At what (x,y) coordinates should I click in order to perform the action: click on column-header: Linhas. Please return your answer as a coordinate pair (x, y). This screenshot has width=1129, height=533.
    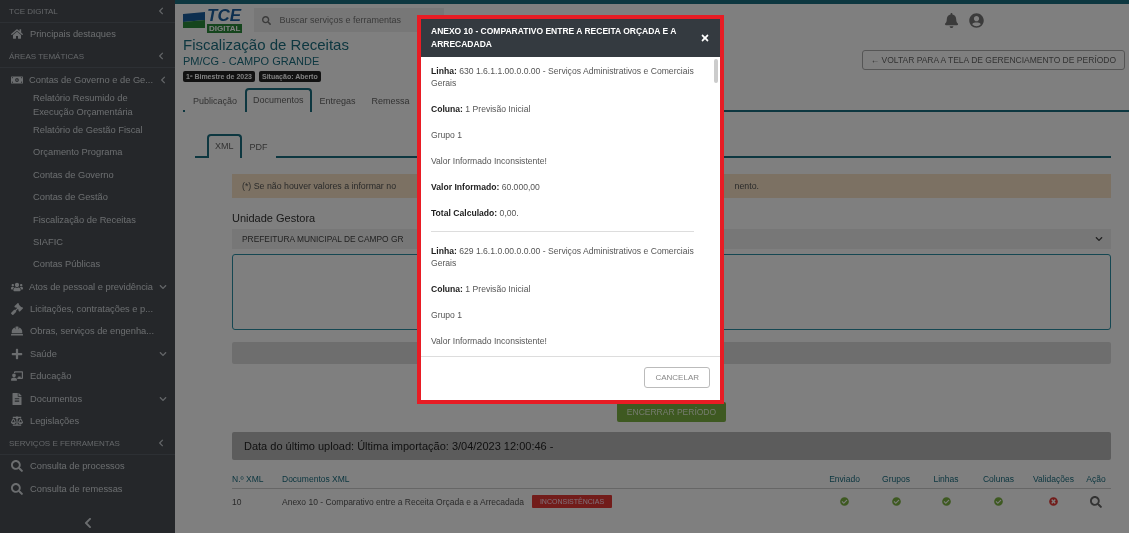
    Looking at the image, I should click on (946, 479).